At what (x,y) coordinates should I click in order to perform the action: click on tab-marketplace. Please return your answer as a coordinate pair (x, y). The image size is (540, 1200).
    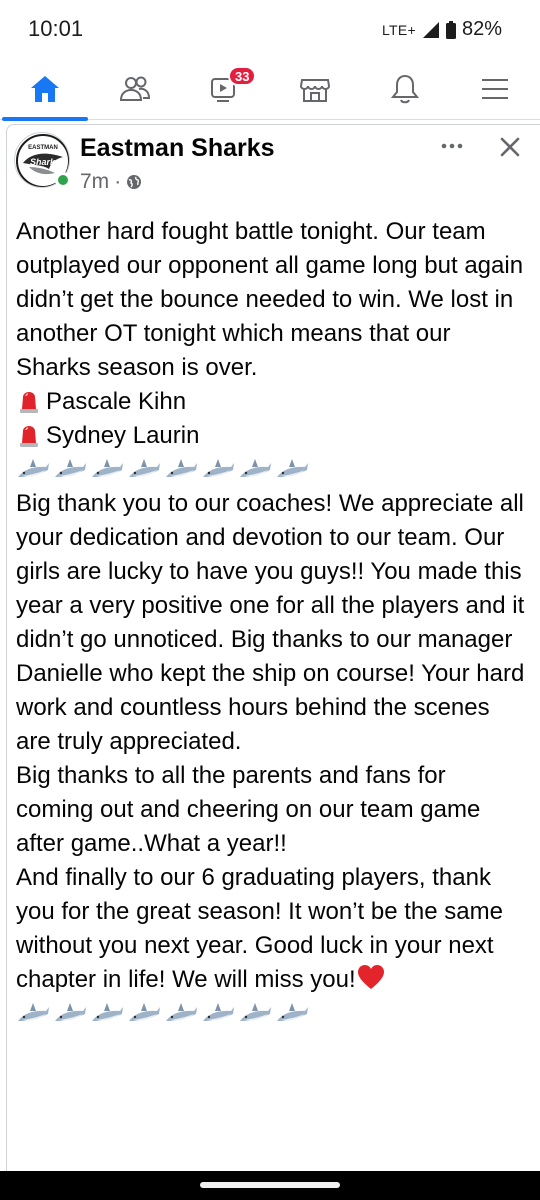
    Looking at the image, I should click on (315, 89).